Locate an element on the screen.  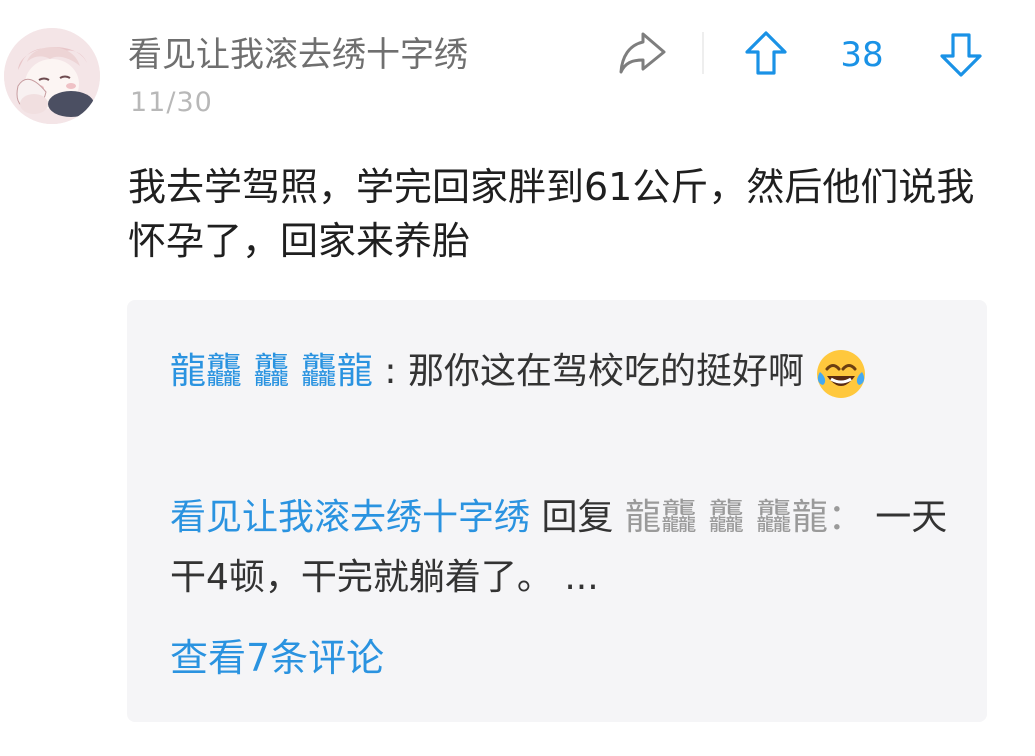
reply-item: 龍龘 龘 龘龍 : 那你这在驾校吃的挺好啊 is located at coordinates (570, 372).